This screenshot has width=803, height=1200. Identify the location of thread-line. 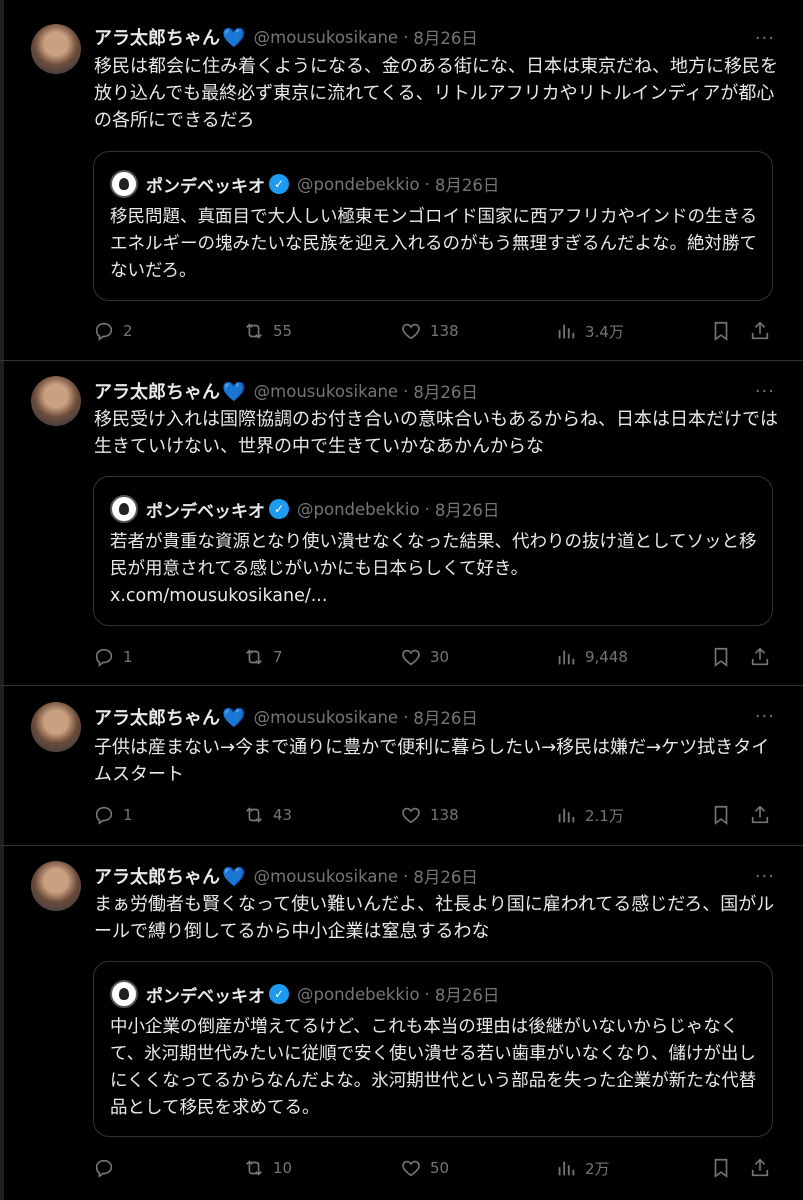
(2, 180).